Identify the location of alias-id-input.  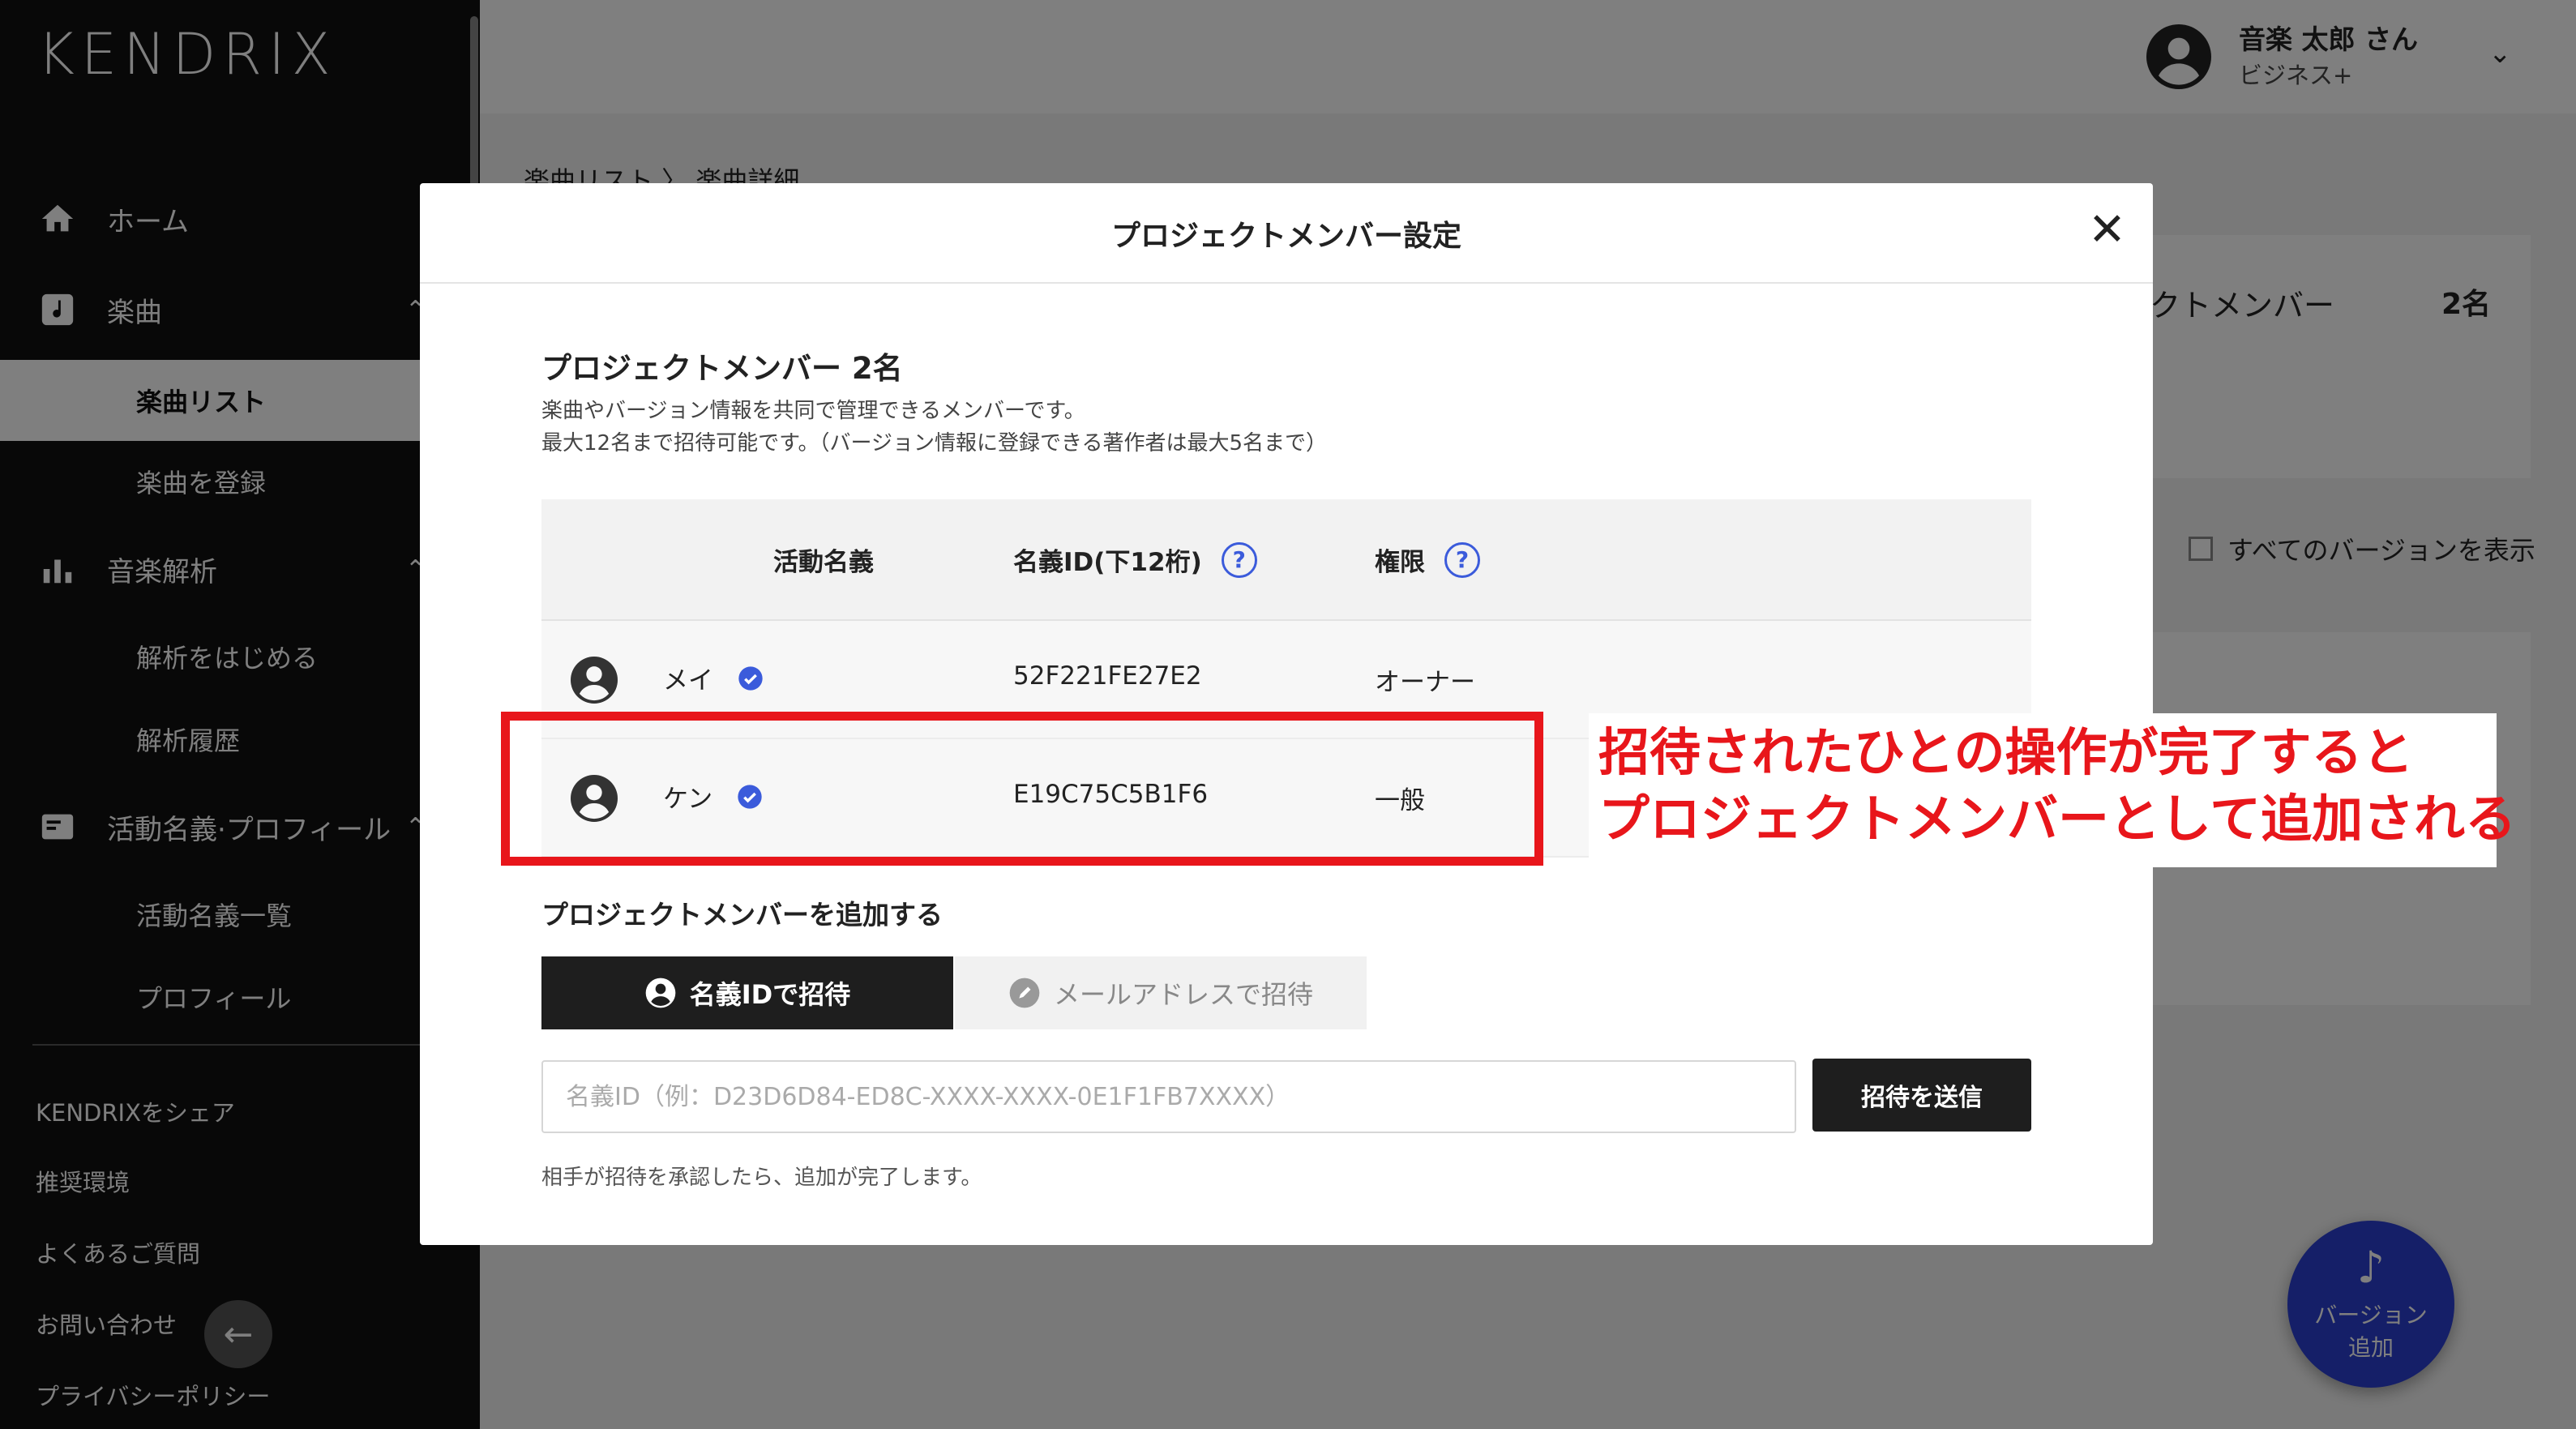
(1168, 1096).